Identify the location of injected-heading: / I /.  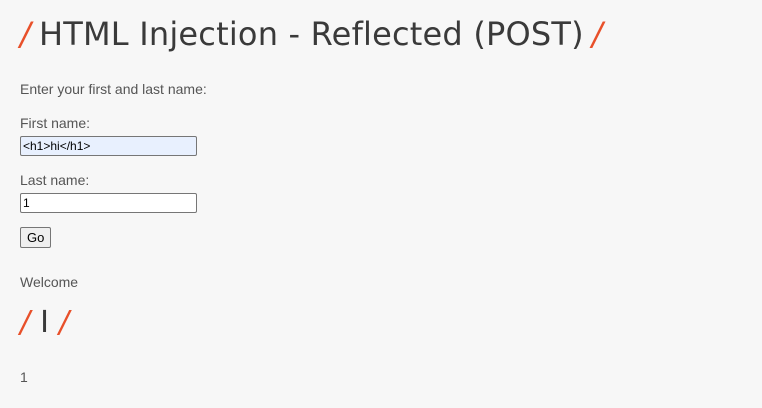
(44, 323).